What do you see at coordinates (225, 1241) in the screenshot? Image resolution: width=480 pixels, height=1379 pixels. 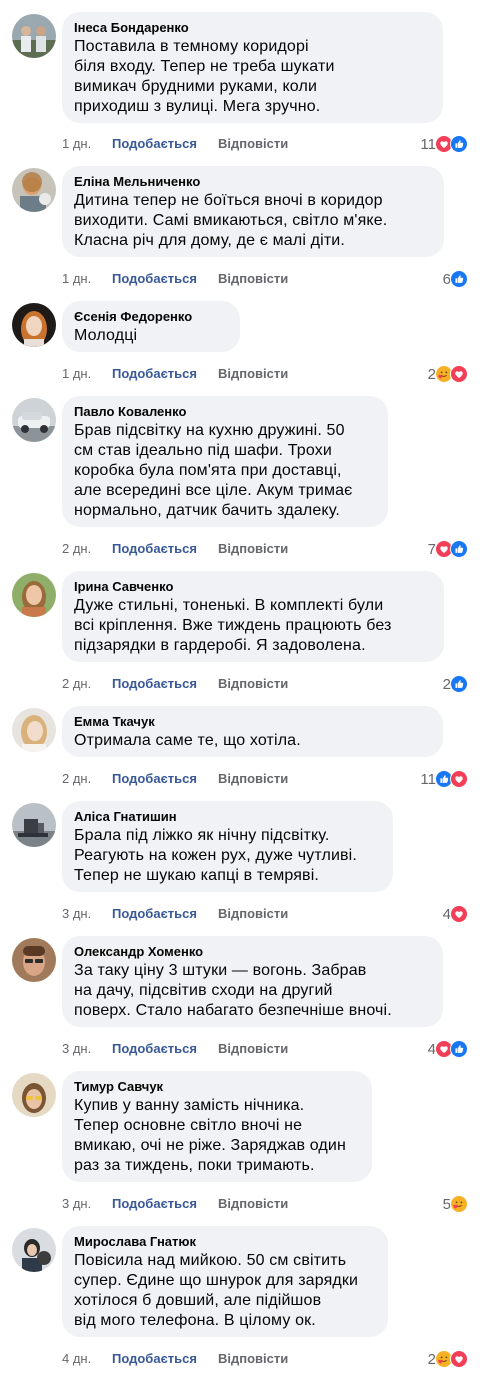 I see `comment-author: Мирослава Гнатюк` at bounding box center [225, 1241].